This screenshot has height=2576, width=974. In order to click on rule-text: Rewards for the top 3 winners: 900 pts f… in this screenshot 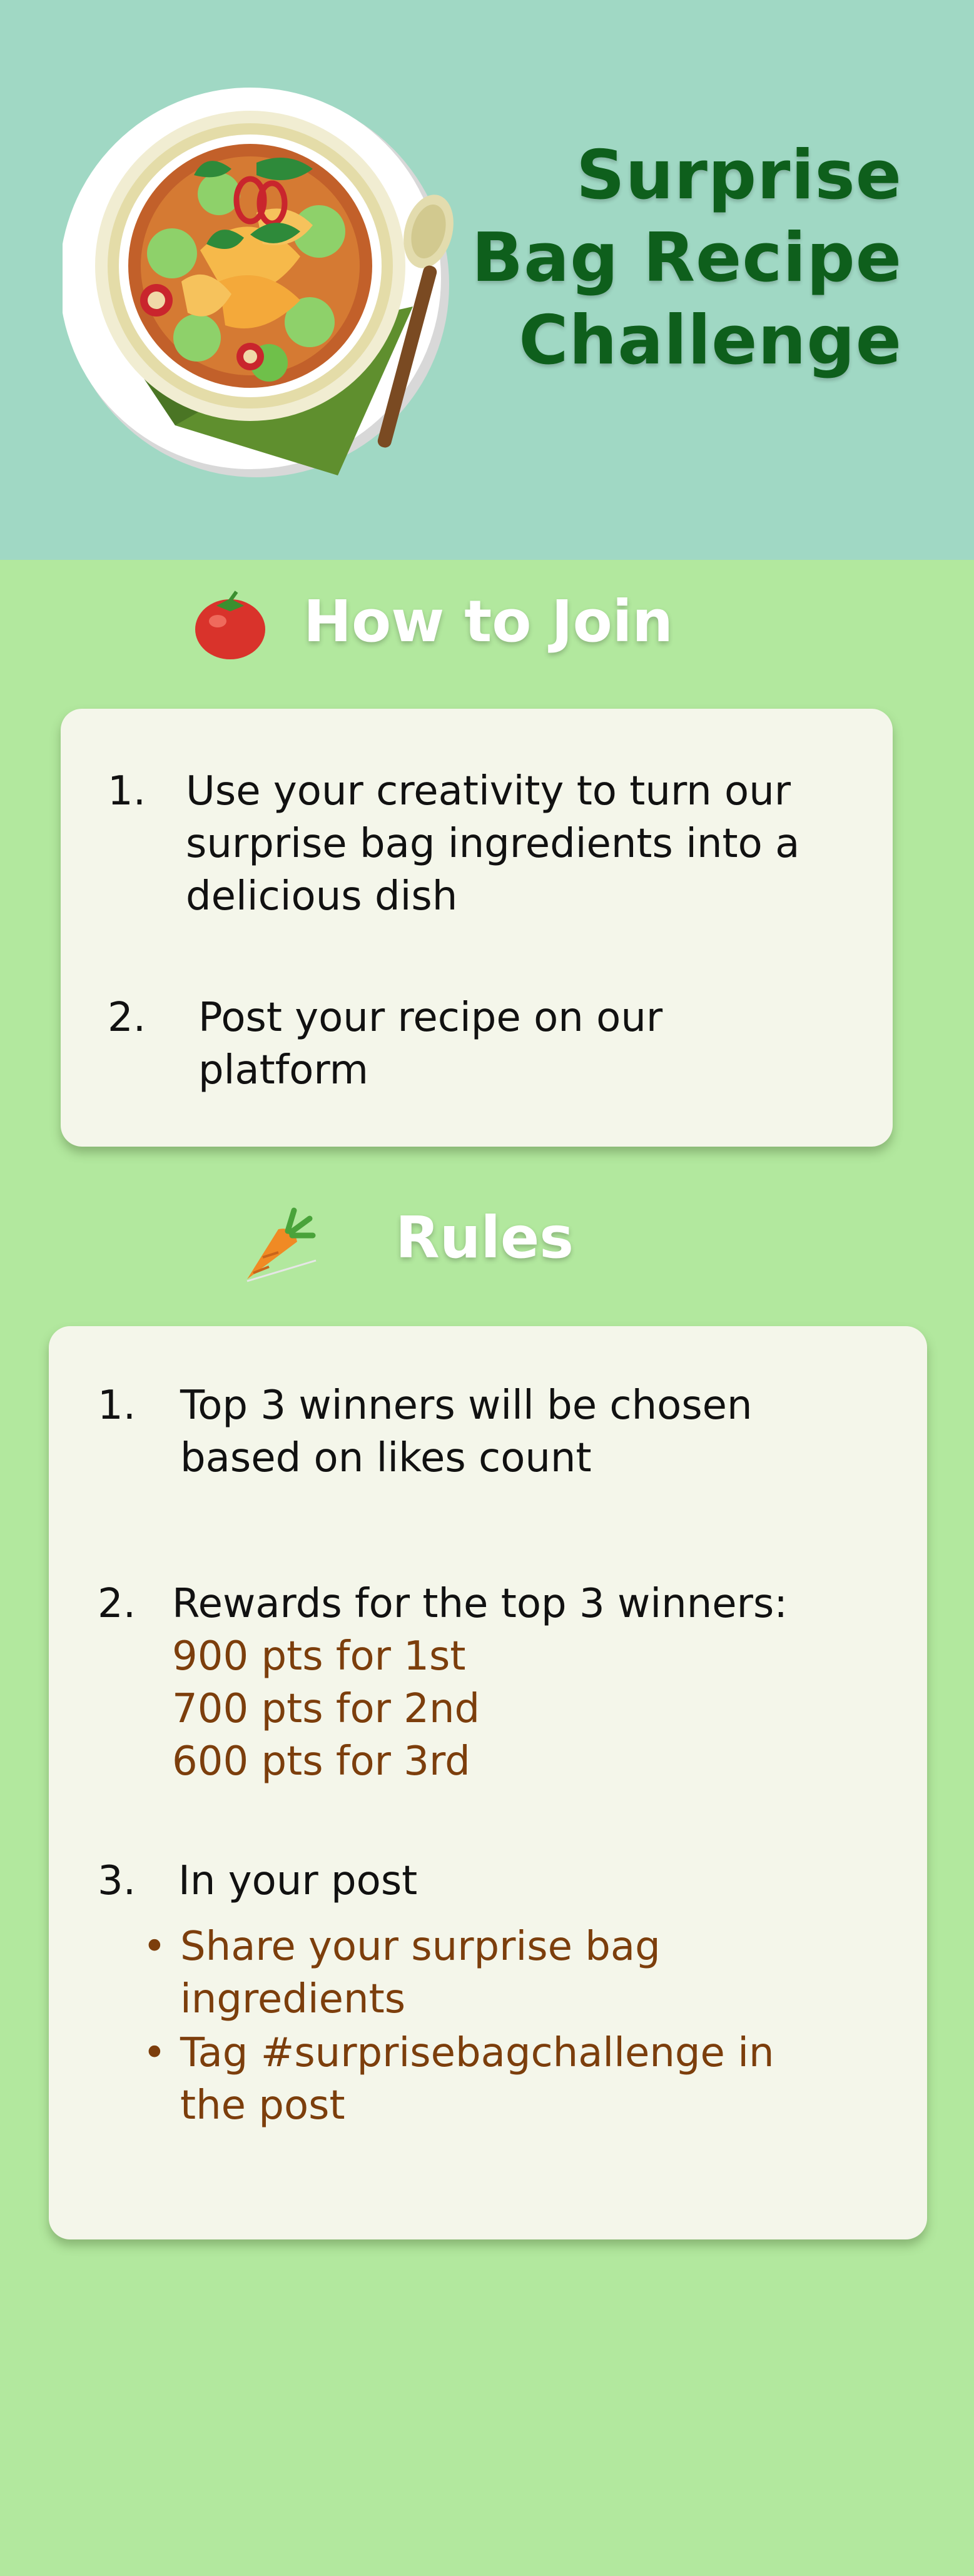, I will do `click(480, 1683)`.